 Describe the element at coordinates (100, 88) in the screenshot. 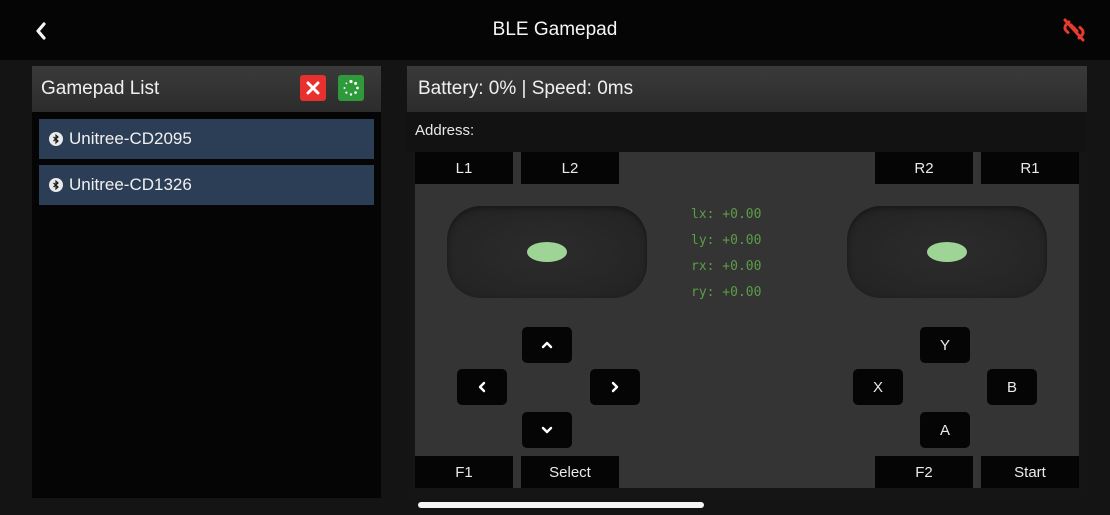

I see `gamepad-list-title: Gamepad List` at that location.